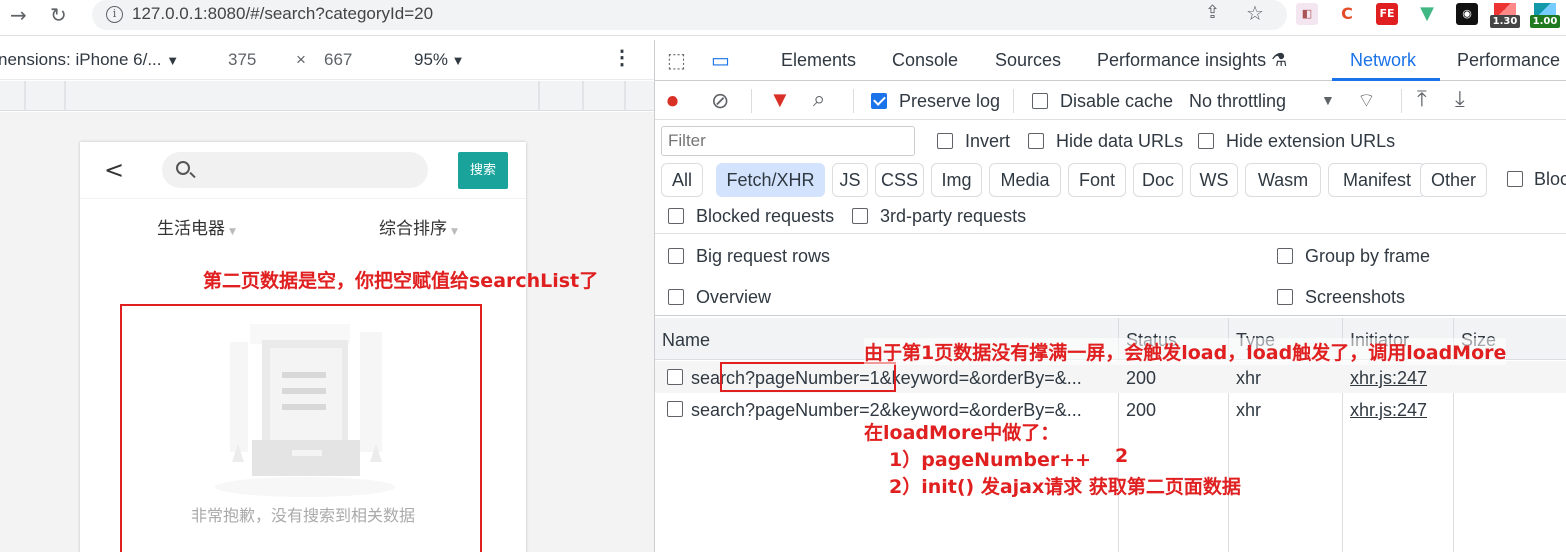 The image size is (1566, 552). What do you see at coordinates (945, 141) in the screenshot?
I see `invert-checkbox` at bounding box center [945, 141].